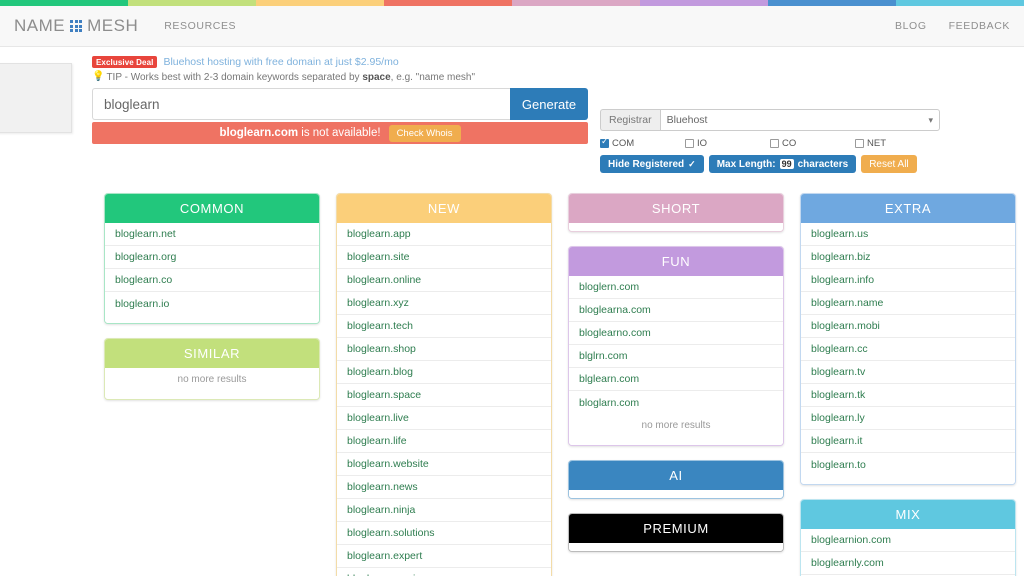  What do you see at coordinates (676, 479) in the screenshot?
I see `panel-ai: AI` at bounding box center [676, 479].